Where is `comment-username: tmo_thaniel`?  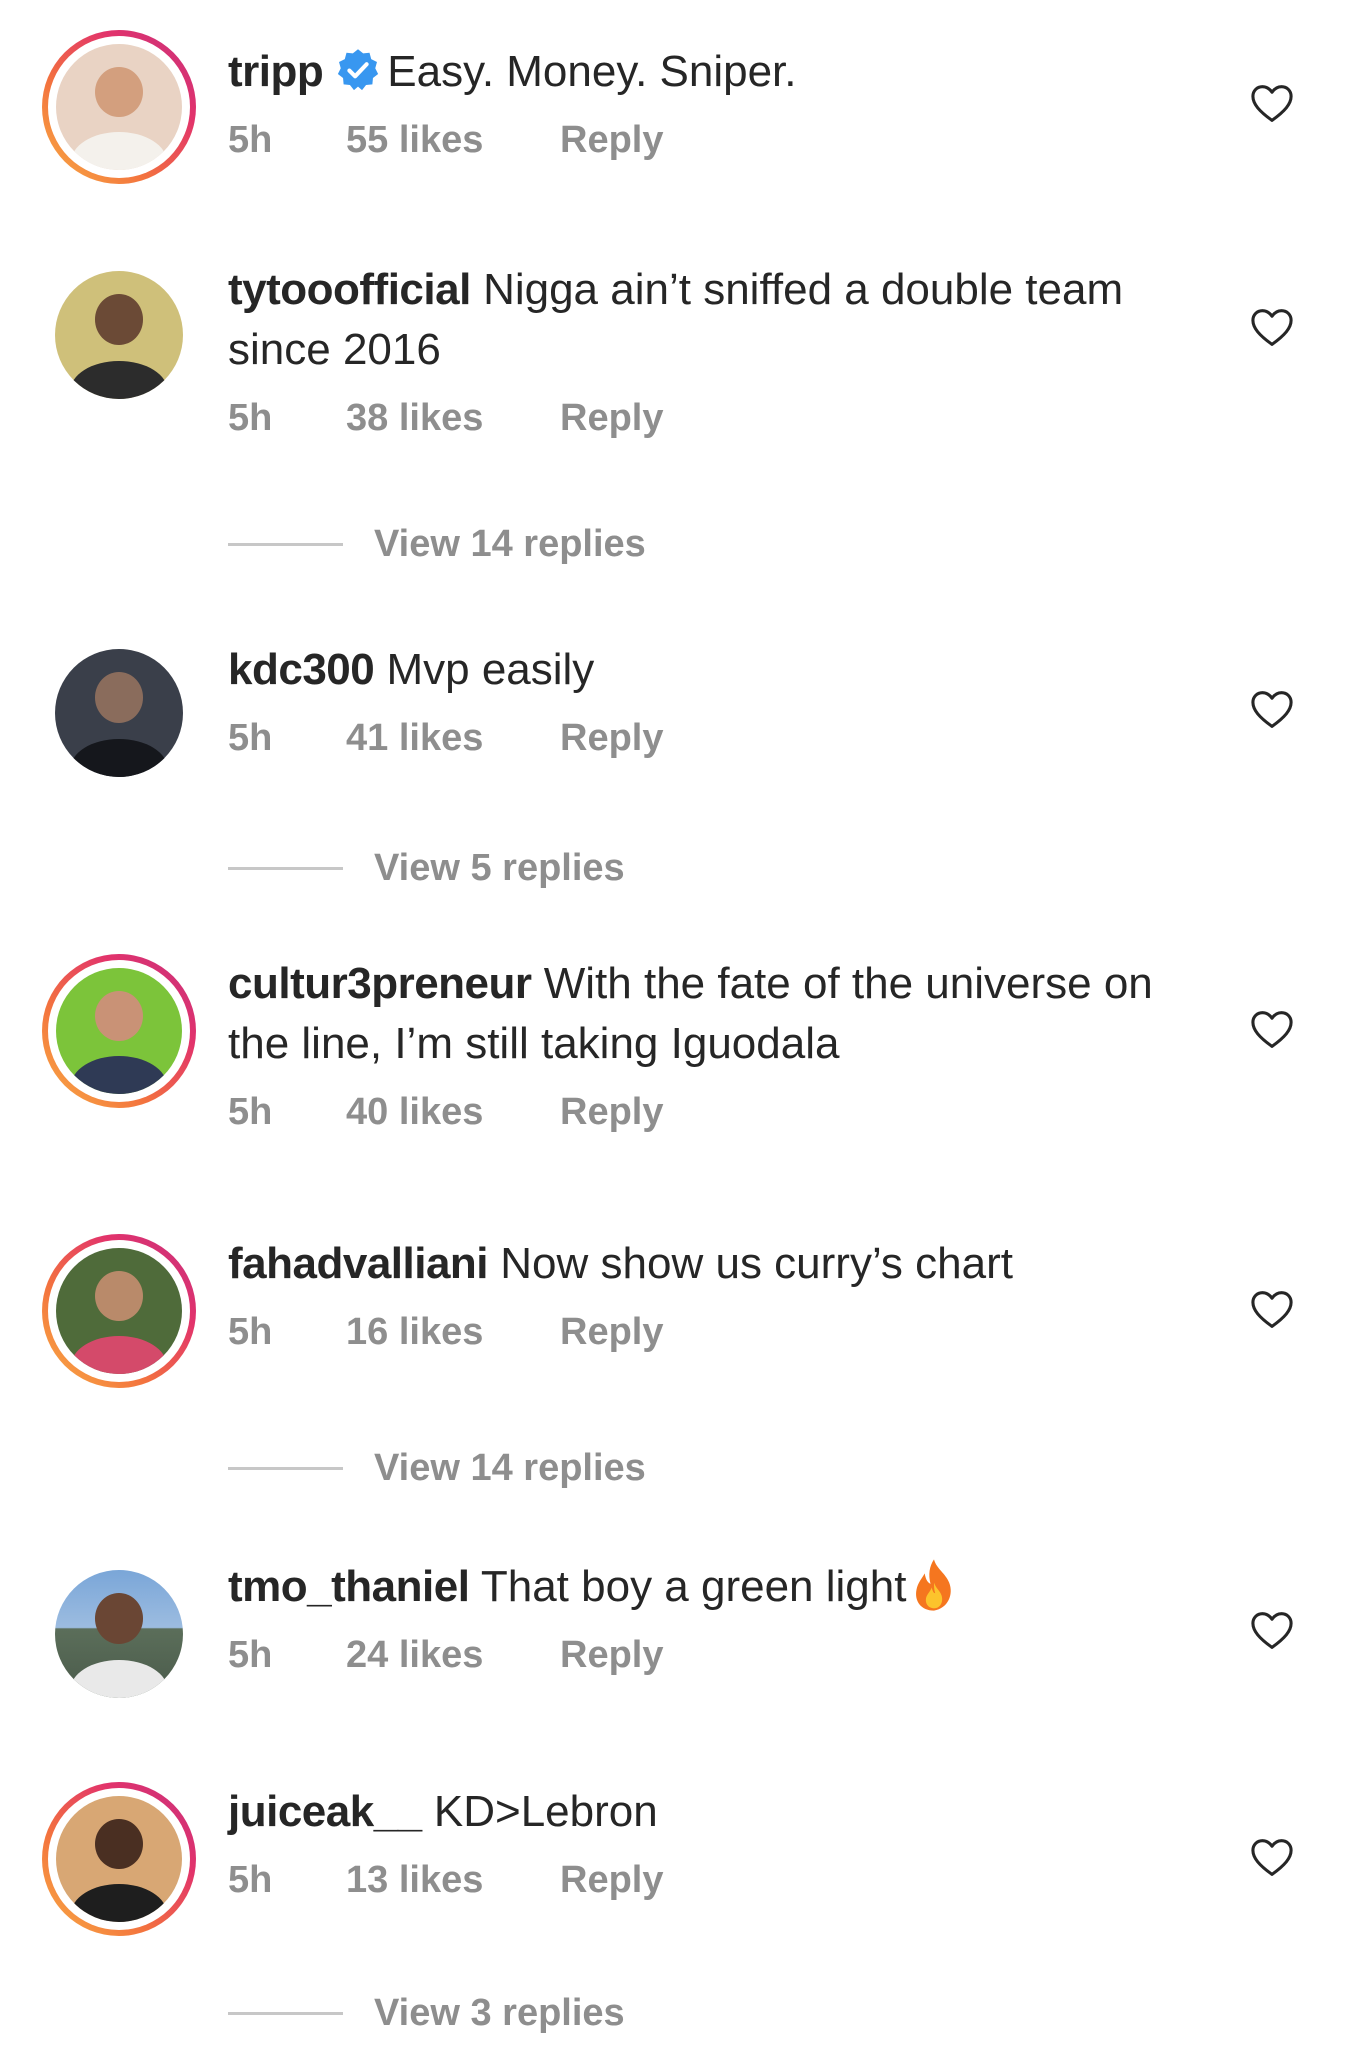 comment-username: tmo_thaniel is located at coordinates (349, 1586).